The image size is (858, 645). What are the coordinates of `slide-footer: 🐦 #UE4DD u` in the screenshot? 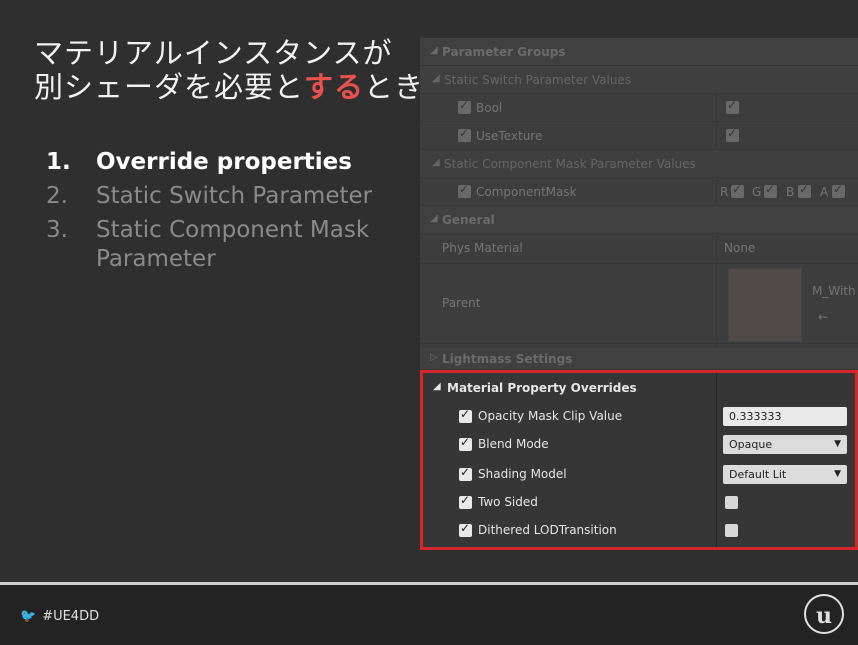 It's located at (429, 615).